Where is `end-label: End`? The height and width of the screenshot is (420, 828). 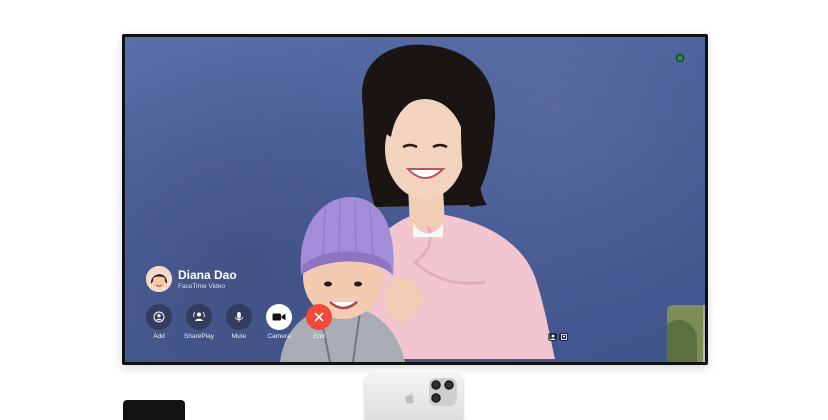 end-label: End is located at coordinates (319, 336).